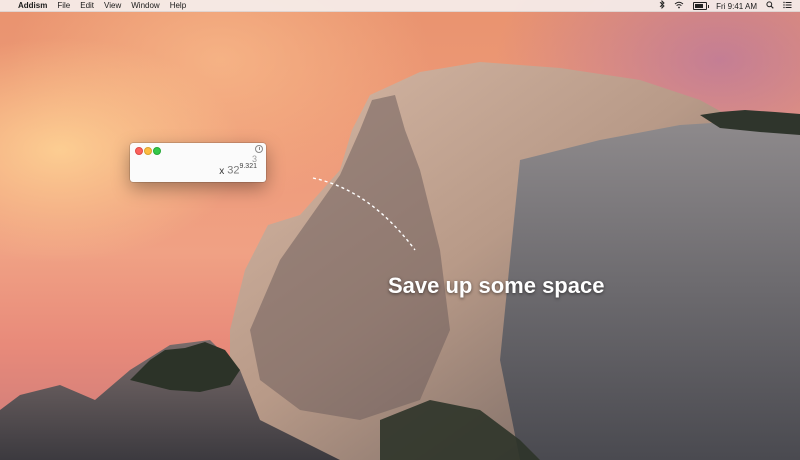 The height and width of the screenshot is (460, 800). What do you see at coordinates (736, 6) in the screenshot?
I see `menu-clock: Fri 9:41 AM` at bounding box center [736, 6].